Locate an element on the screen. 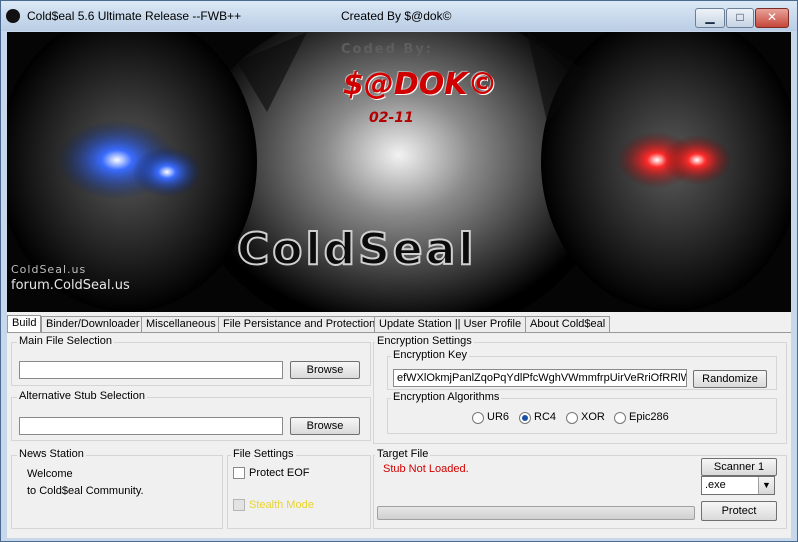 The width and height of the screenshot is (798, 542). radio-xor is located at coordinates (572, 418).